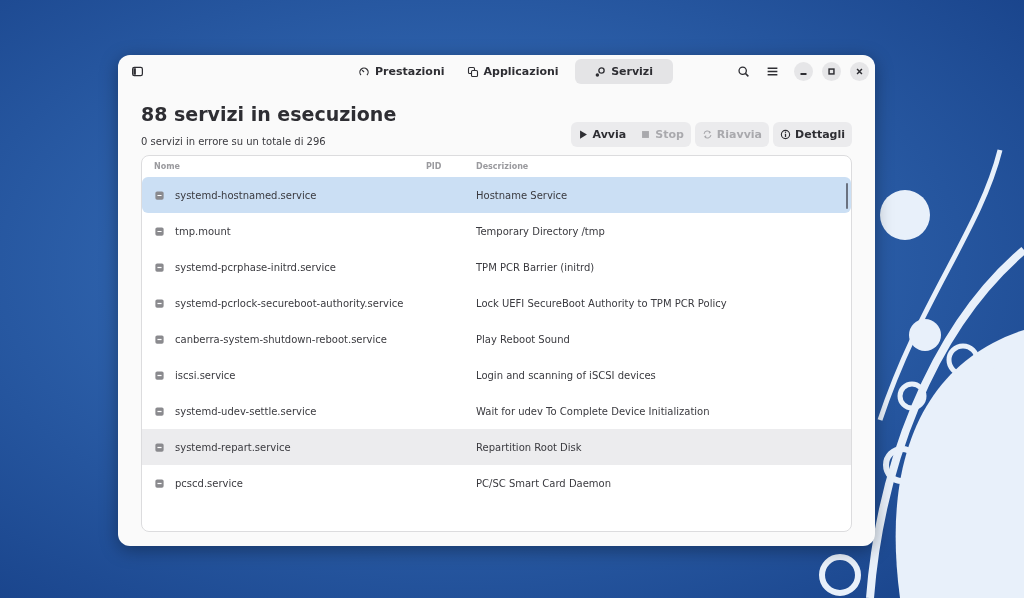 This screenshot has width=1024, height=598. I want to click on service-description: Login and scanning of iSCSI devices, so click(566, 375).